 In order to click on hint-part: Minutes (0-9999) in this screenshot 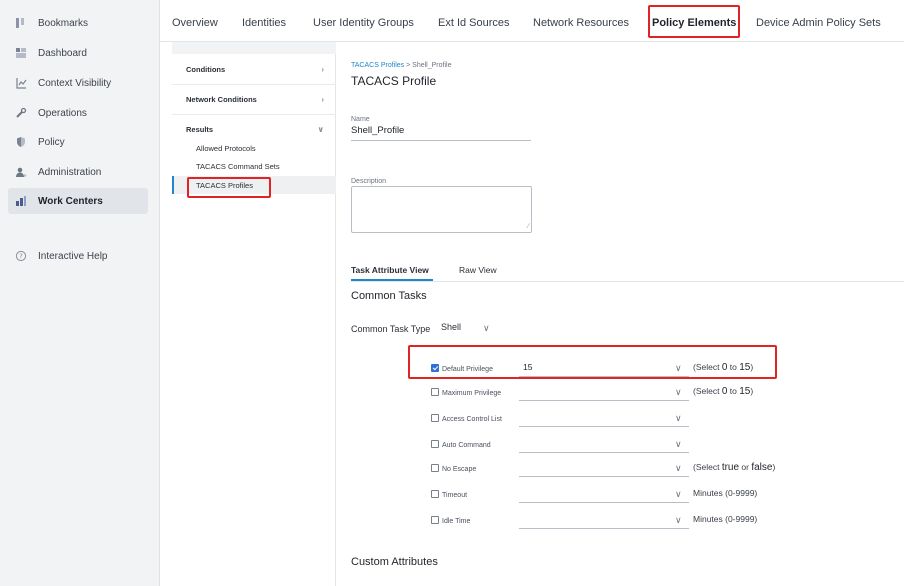, I will do `click(725, 519)`.